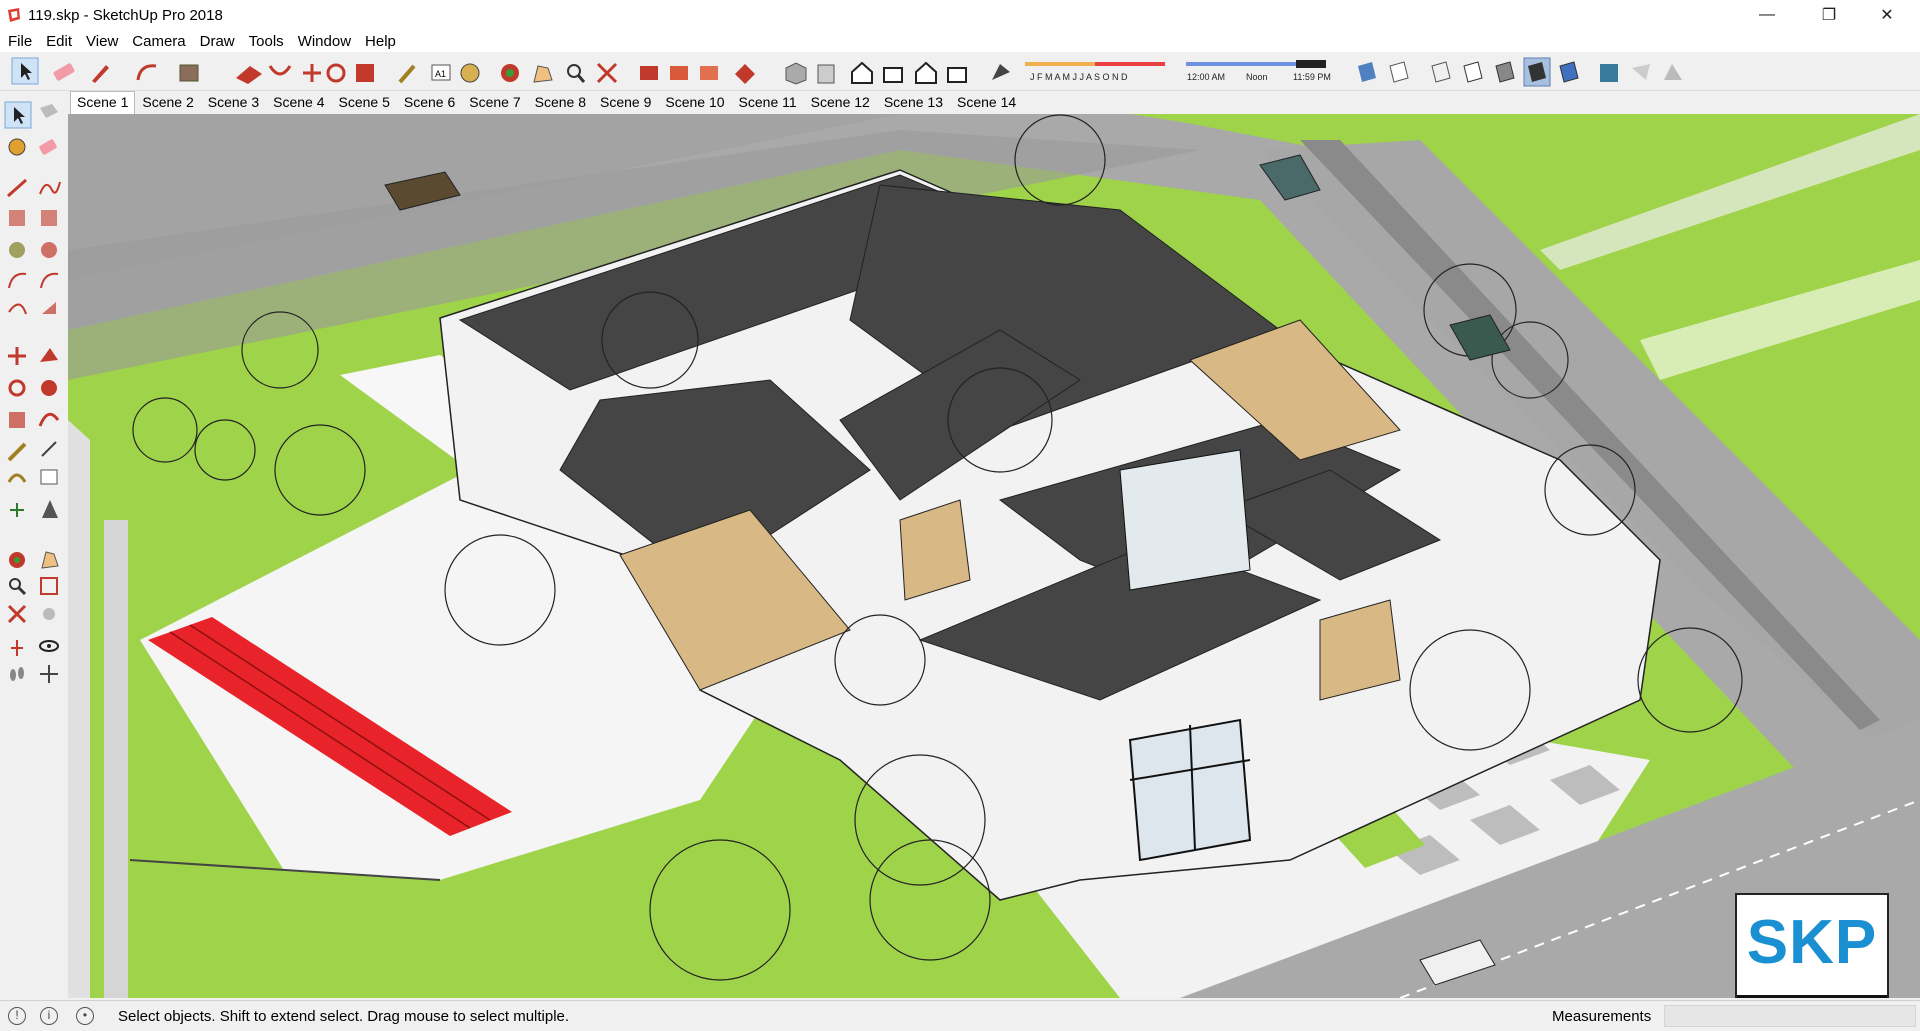 This screenshot has width=1920, height=1031. What do you see at coordinates (49, 1016) in the screenshot?
I see `credits-icon: i` at bounding box center [49, 1016].